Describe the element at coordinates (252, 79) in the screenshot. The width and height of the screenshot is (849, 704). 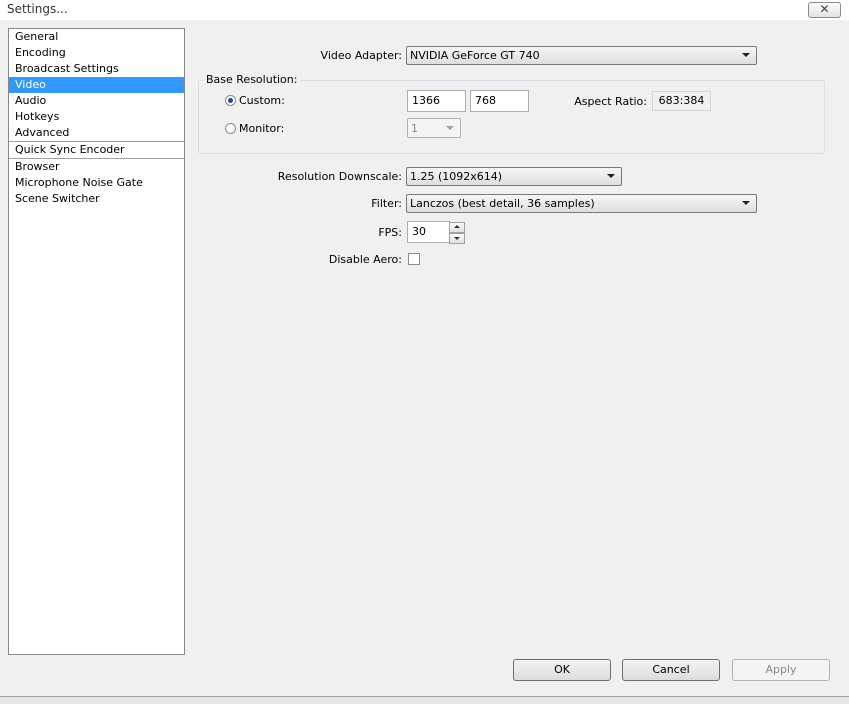
I see `base-resolution-label: Base Resolution:` at that location.